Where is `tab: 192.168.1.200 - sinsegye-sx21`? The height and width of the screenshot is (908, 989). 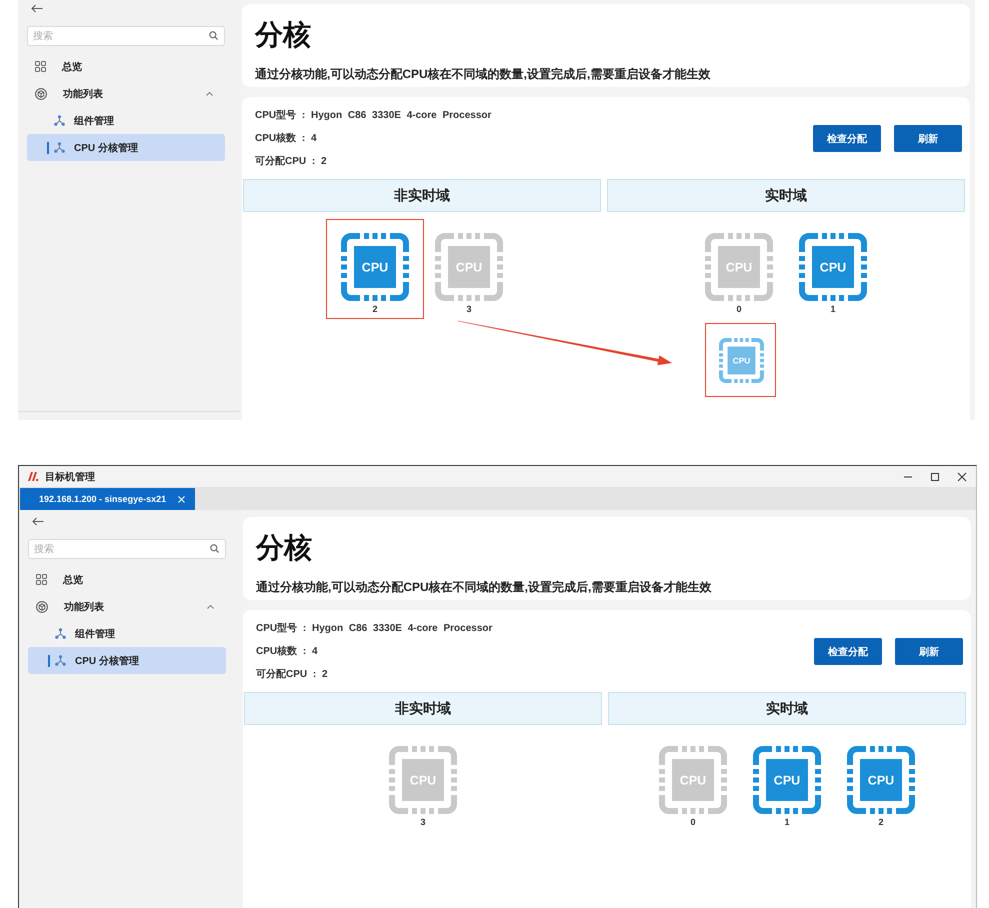
tab: 192.168.1.200 - sinsegye-sx21 is located at coordinates (108, 499).